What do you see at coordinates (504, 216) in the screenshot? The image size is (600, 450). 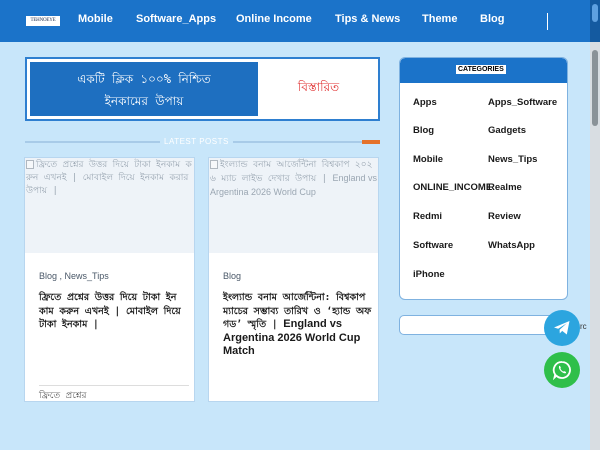 I see `category-link-review: Review` at bounding box center [504, 216].